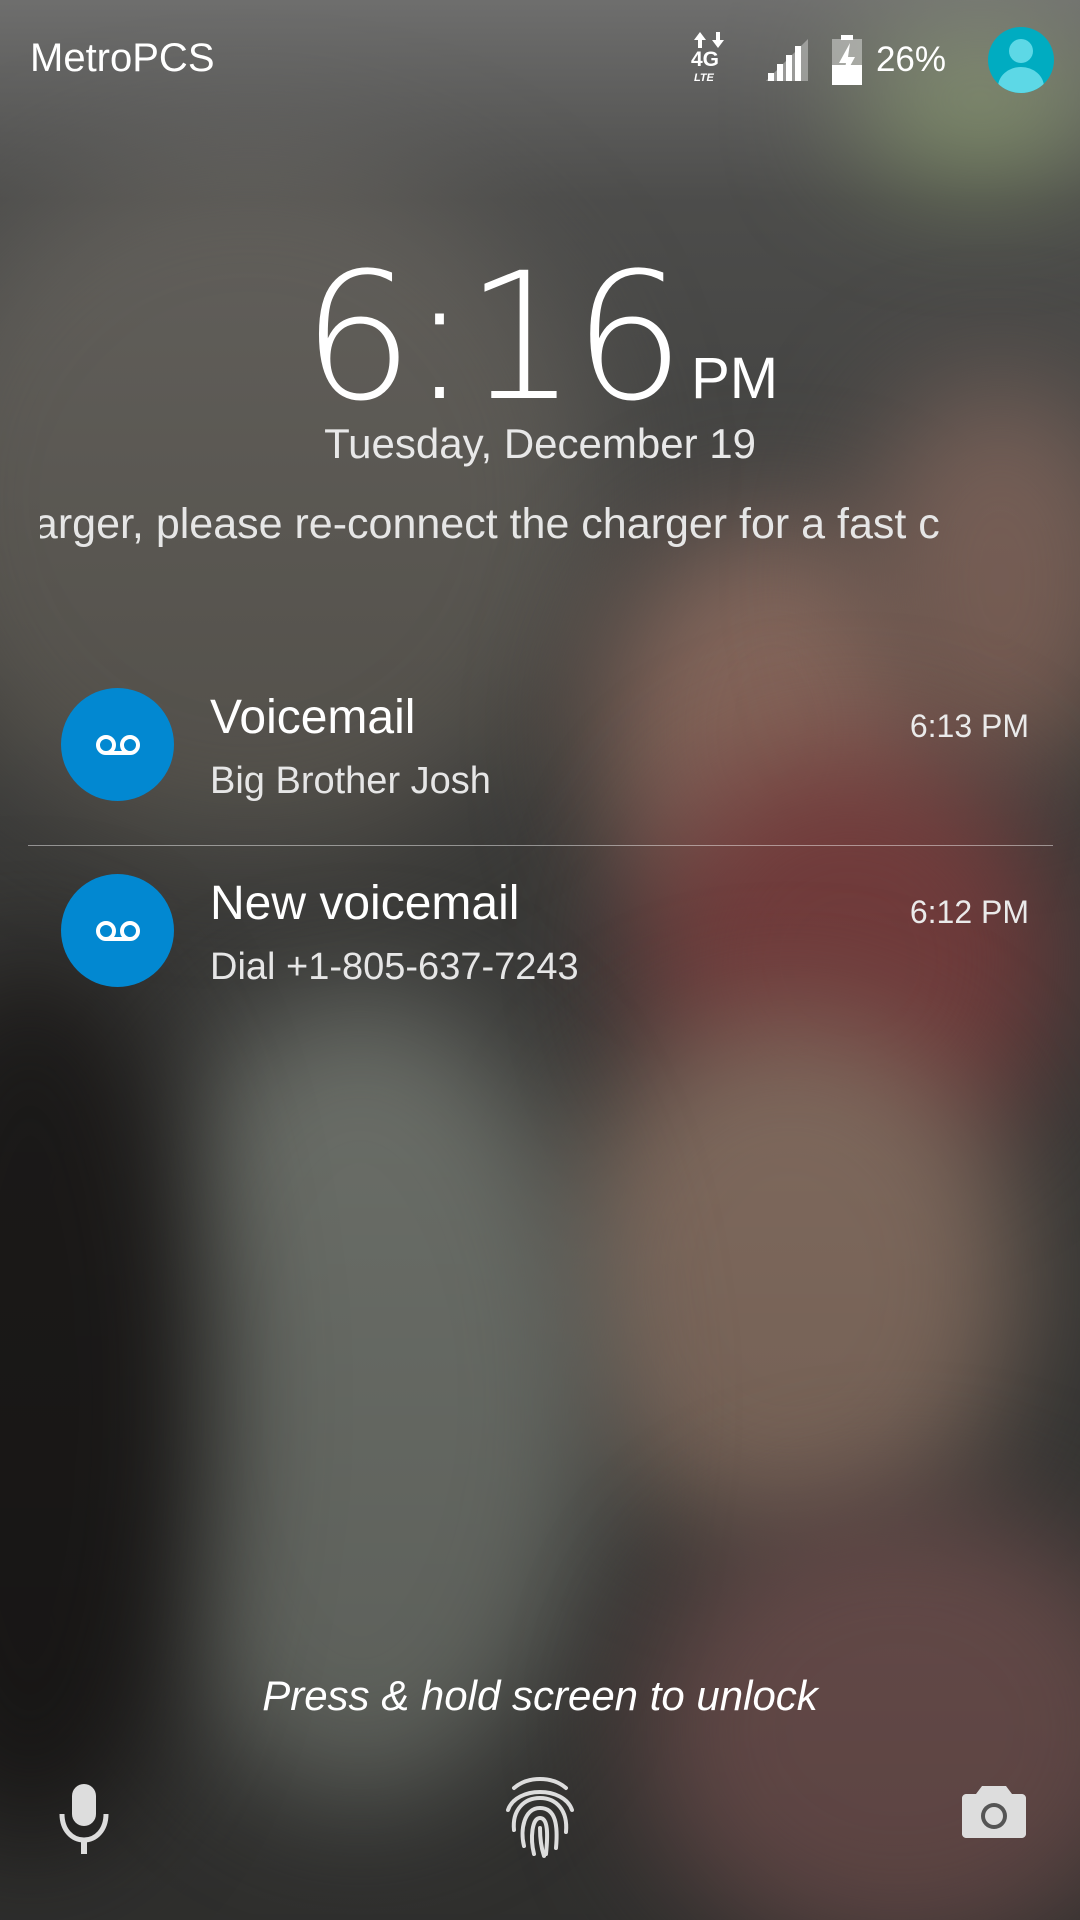 Image resolution: width=1080 pixels, height=1920 pixels. Describe the element at coordinates (350, 781) in the screenshot. I see `notification-subtitle: Big Brother Josh` at that location.